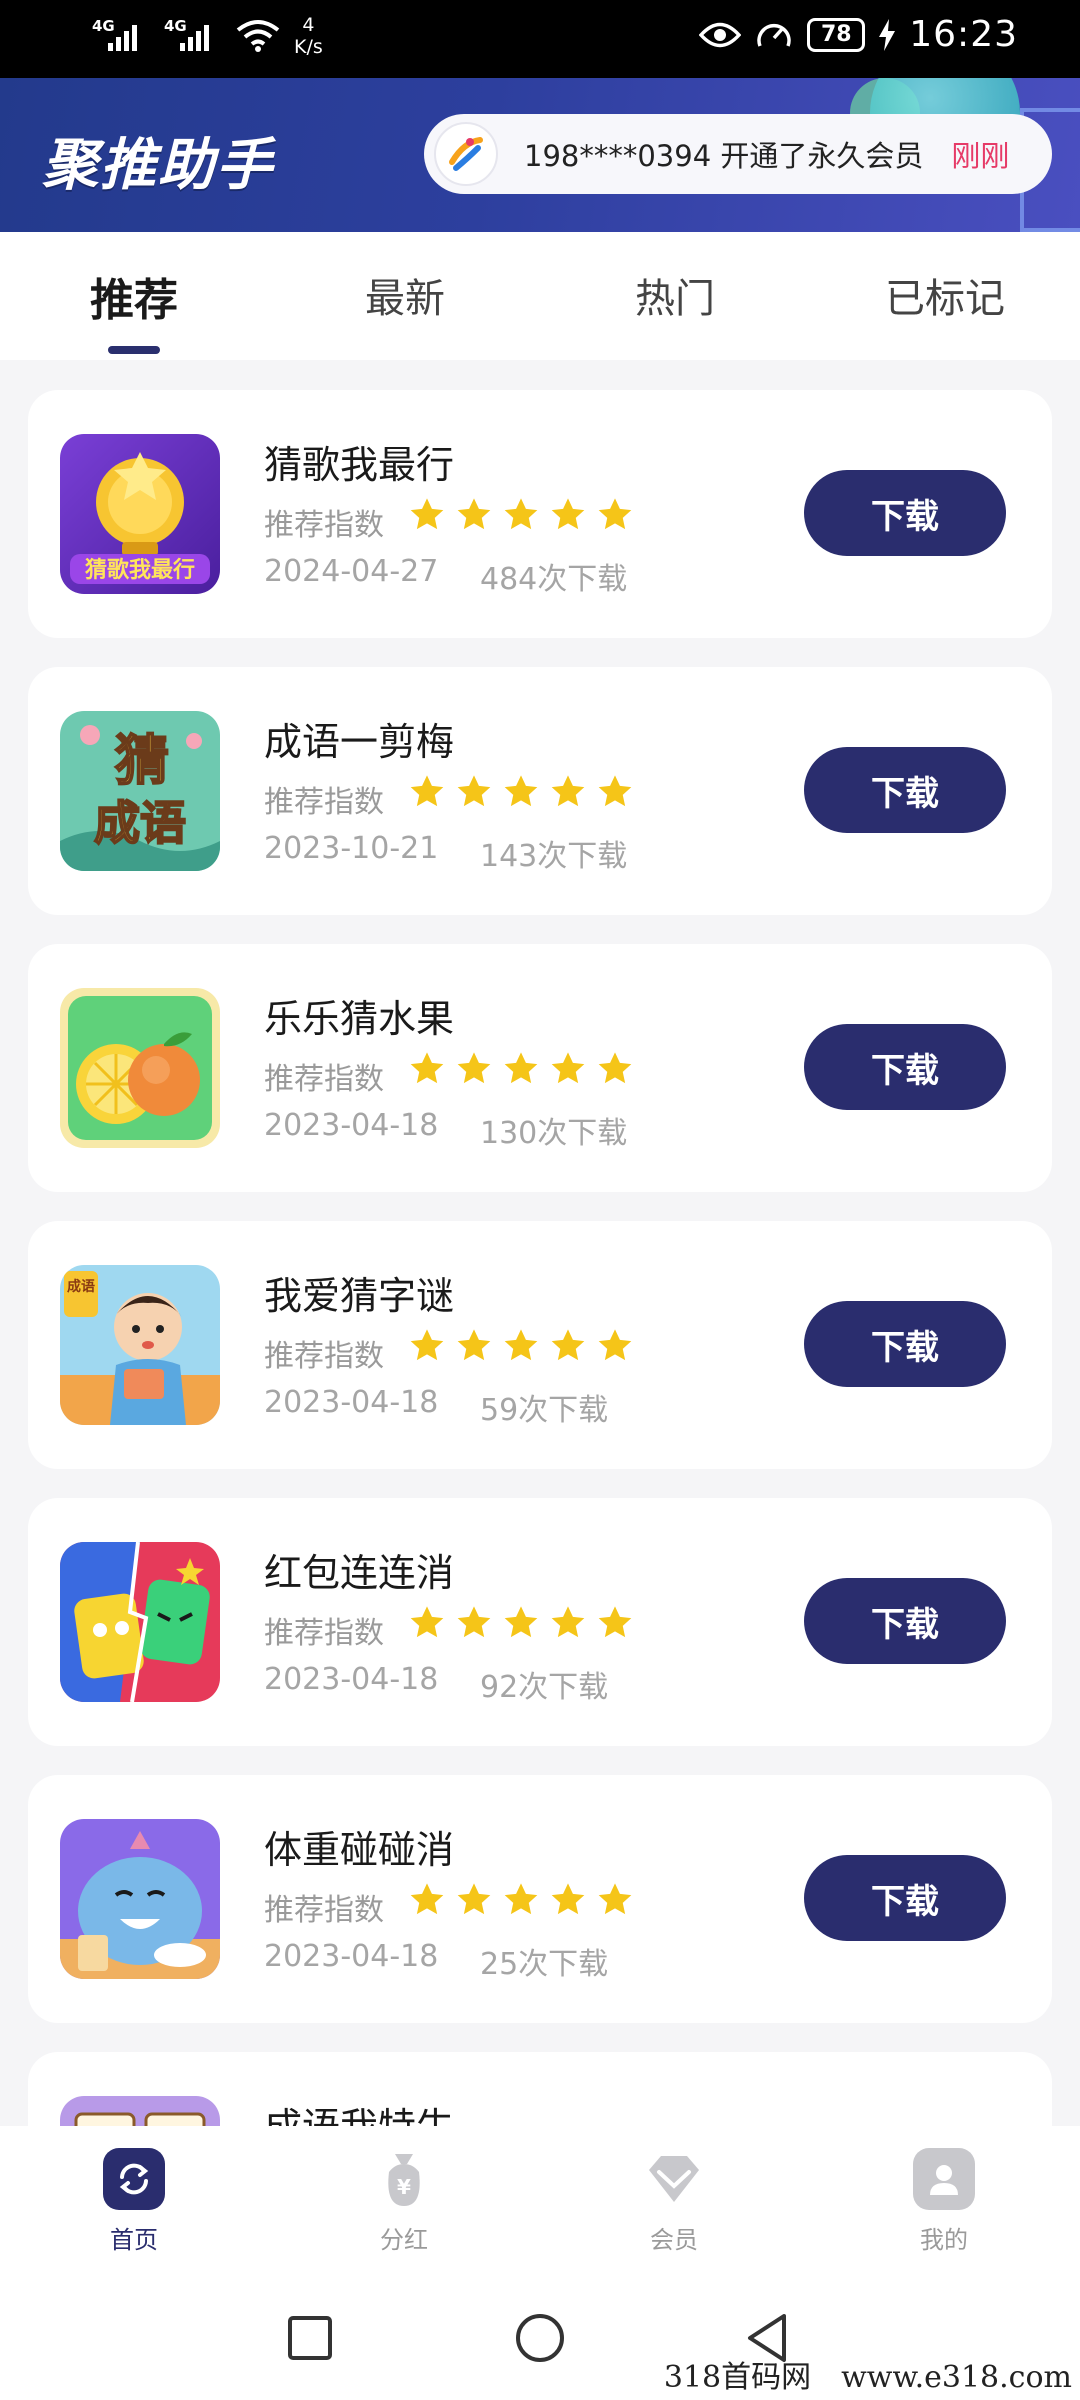 This screenshot has width=1080, height=2400. I want to click on notice-time: 刚刚, so click(980, 156).